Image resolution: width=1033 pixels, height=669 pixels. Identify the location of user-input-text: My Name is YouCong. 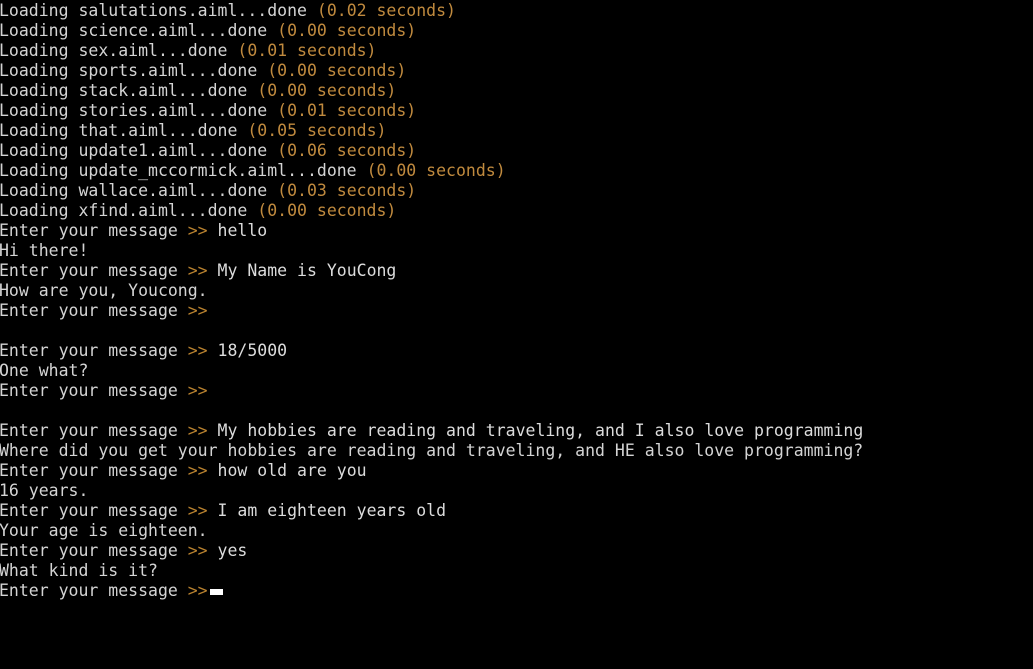
(302, 270).